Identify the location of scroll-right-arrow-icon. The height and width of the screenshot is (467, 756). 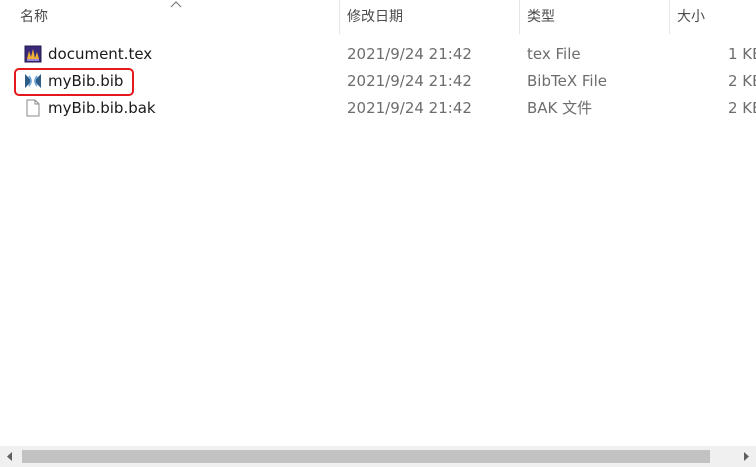
(746, 456).